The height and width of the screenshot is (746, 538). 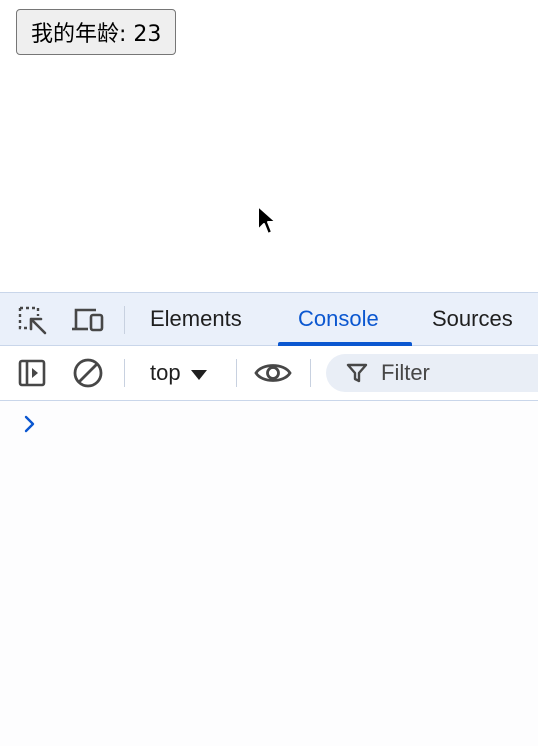 I want to click on filter-input: Filter, so click(x=432, y=373).